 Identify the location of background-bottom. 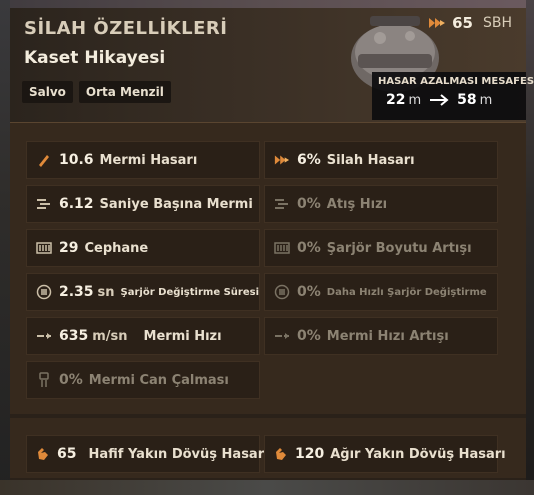
(267, 487).